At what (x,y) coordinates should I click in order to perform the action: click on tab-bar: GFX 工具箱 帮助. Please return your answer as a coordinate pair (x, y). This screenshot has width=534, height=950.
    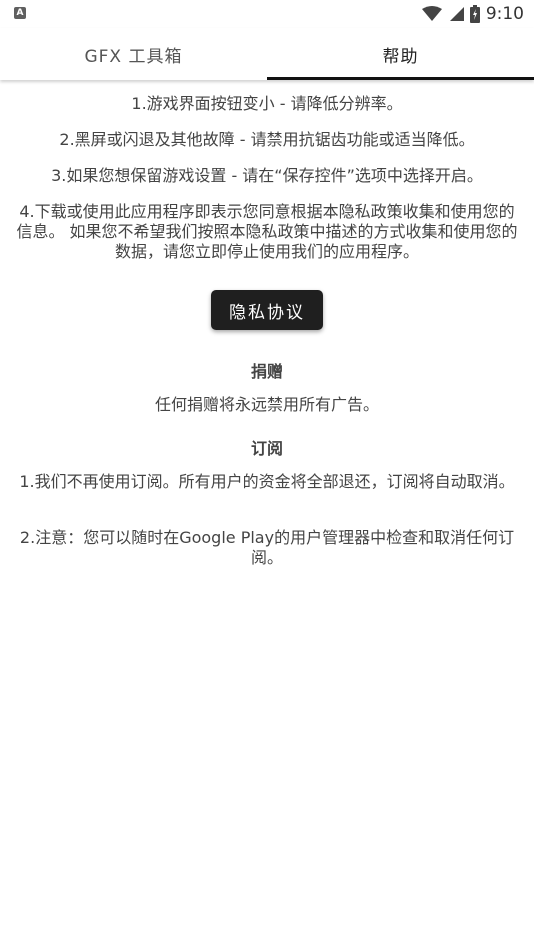
    Looking at the image, I should click on (267, 54).